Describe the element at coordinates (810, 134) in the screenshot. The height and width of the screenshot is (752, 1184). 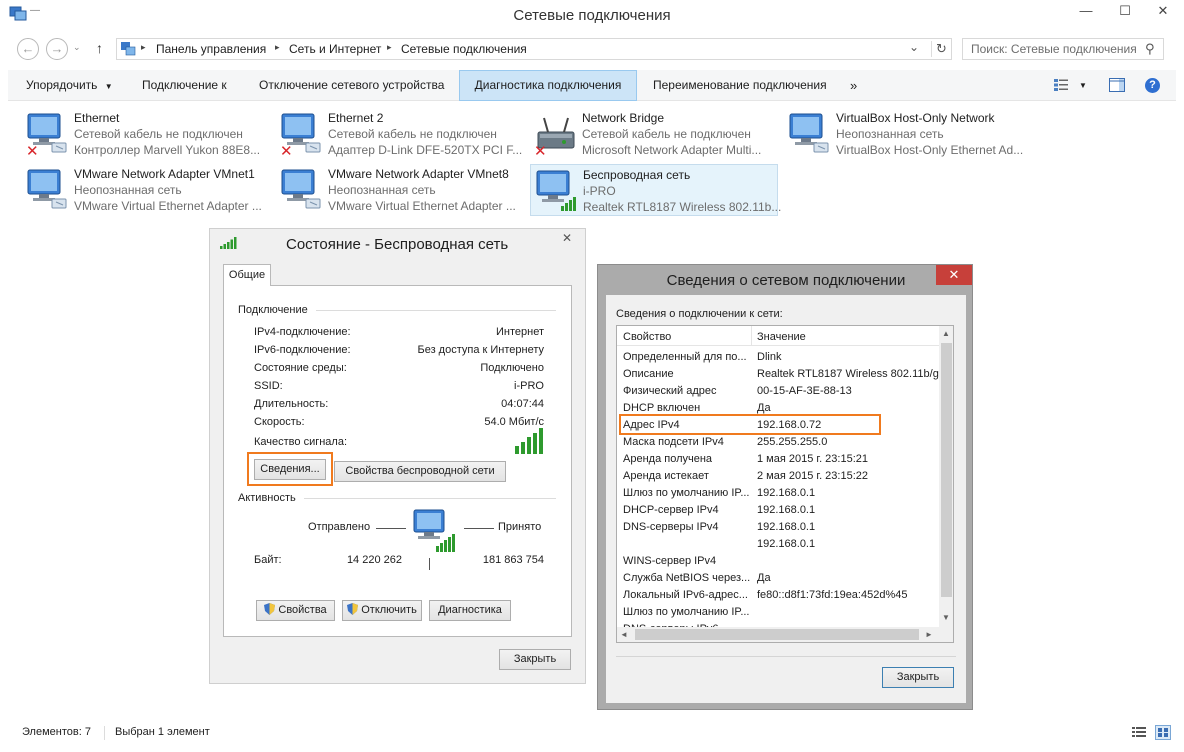
I see `network-adapter-icon` at that location.